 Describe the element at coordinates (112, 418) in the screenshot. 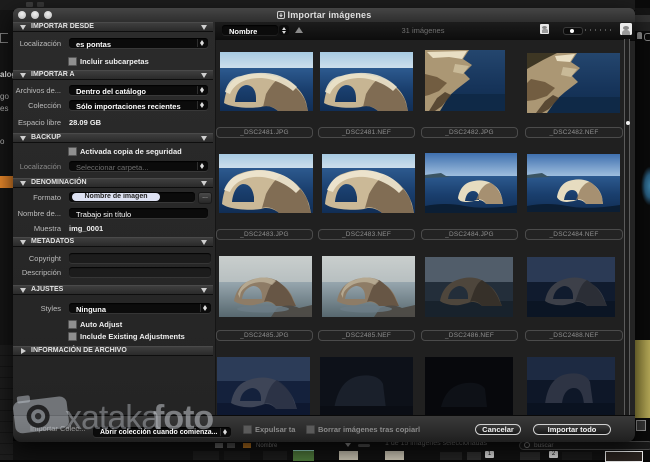

I see `svg-text: xataka` at that location.